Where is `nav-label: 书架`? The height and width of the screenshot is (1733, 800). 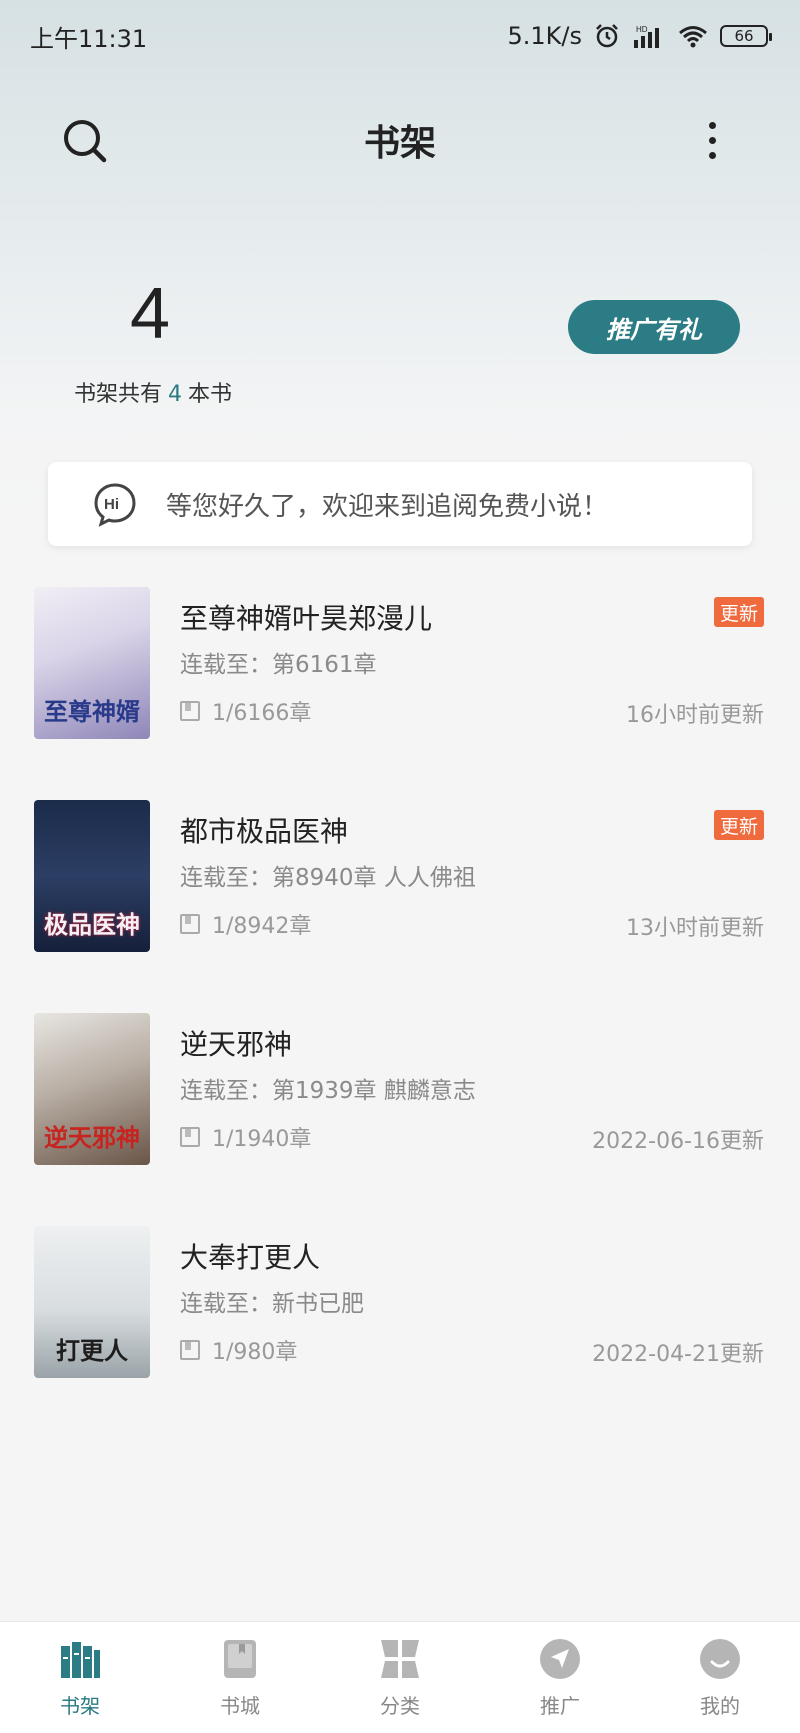 nav-label: 书架 is located at coordinates (80, 1706).